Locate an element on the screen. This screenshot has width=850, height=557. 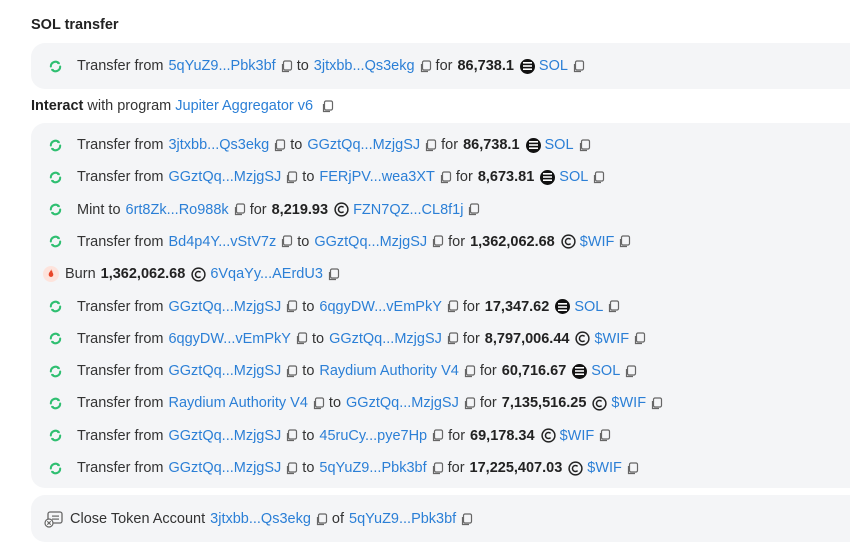
from-address-link: Bd4p4Y...vStV7z is located at coordinates (222, 242).